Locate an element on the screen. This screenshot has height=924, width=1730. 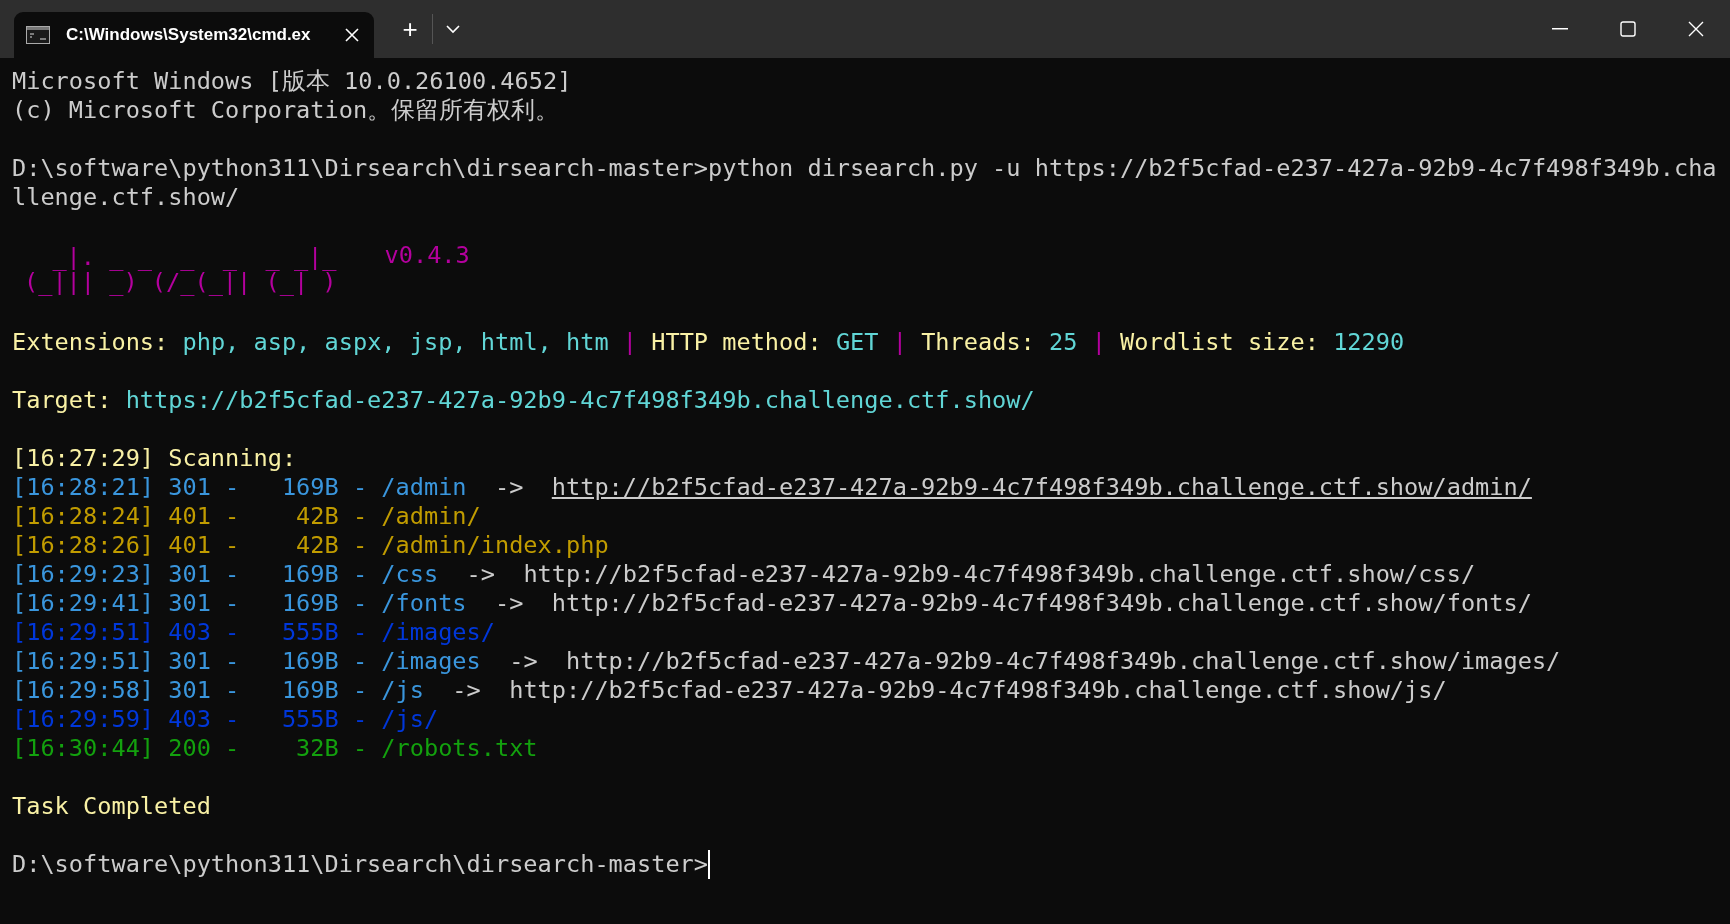
ascii-art-logo: _|. _ _ _ _ _ _|_ (_||| _) (/_(_|| (_| ) is located at coordinates (180, 270).